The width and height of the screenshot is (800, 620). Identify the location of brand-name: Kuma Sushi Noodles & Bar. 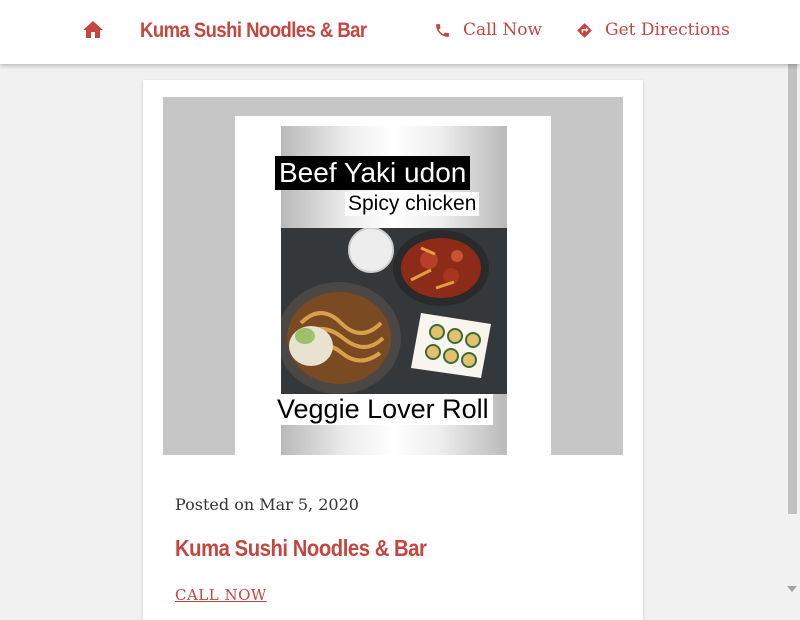
(253, 31).